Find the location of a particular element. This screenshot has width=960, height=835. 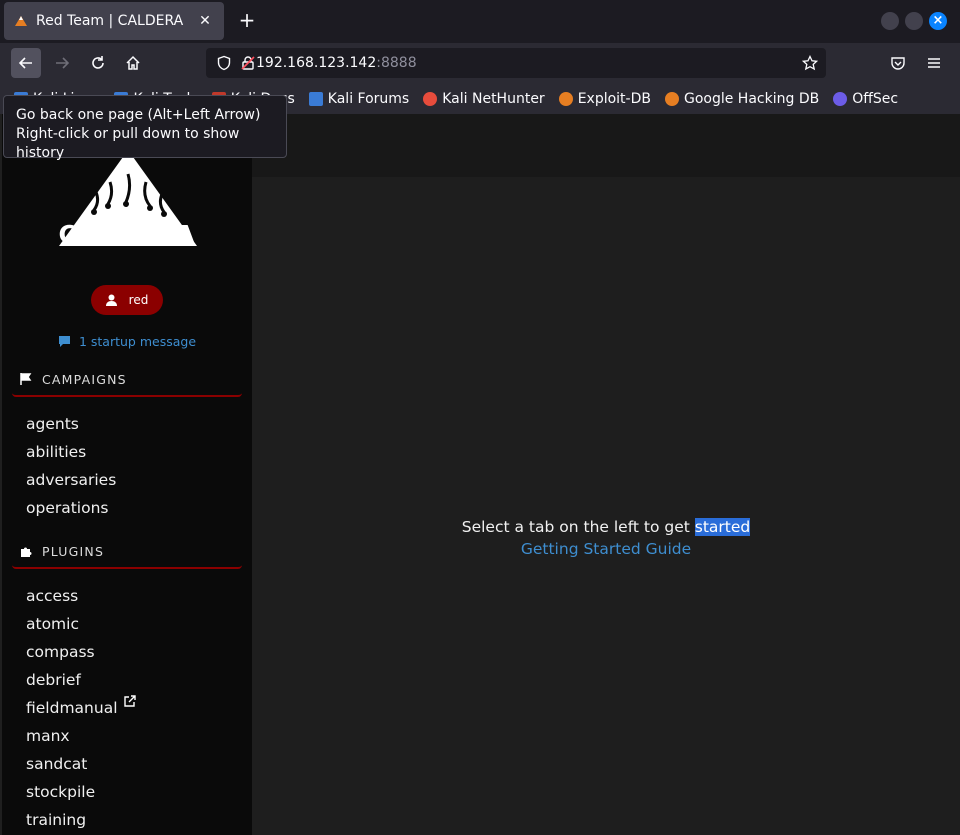

new-tab-button: + is located at coordinates (247, 20).